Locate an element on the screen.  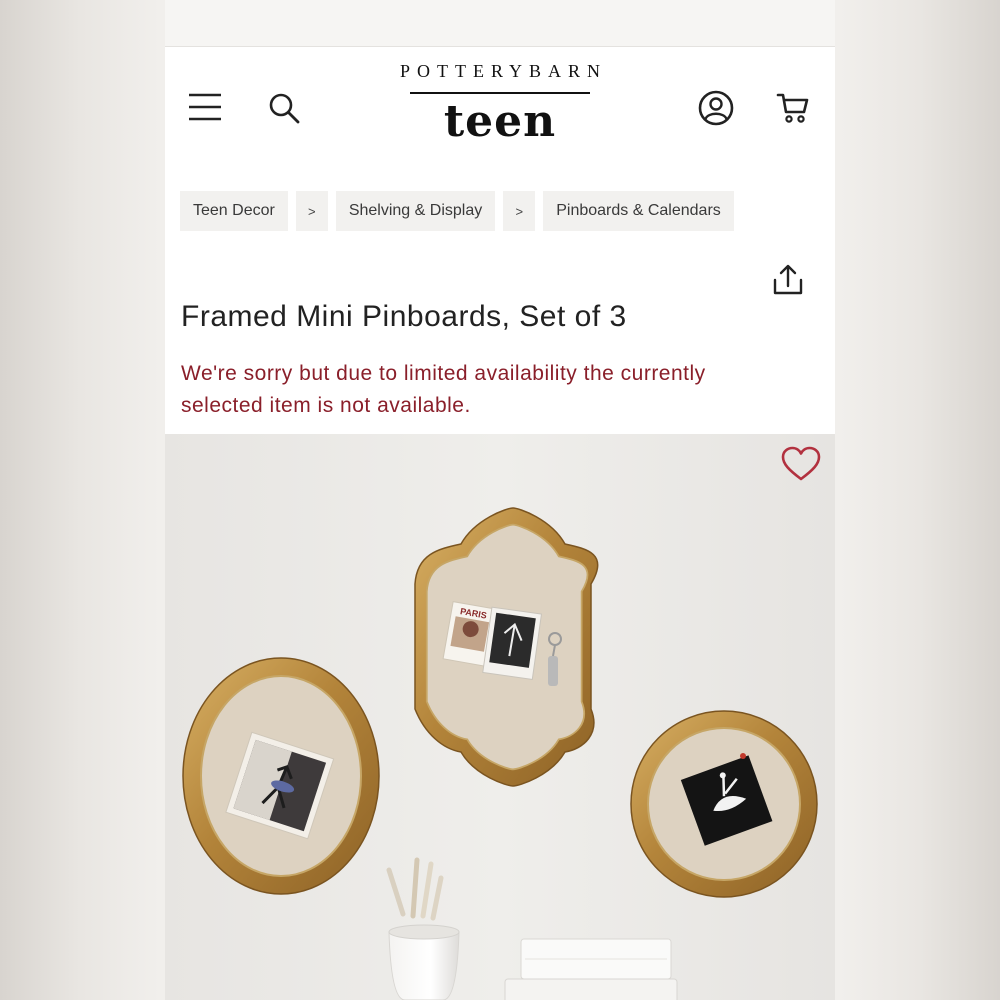
round-pinboard is located at coordinates (724, 804).